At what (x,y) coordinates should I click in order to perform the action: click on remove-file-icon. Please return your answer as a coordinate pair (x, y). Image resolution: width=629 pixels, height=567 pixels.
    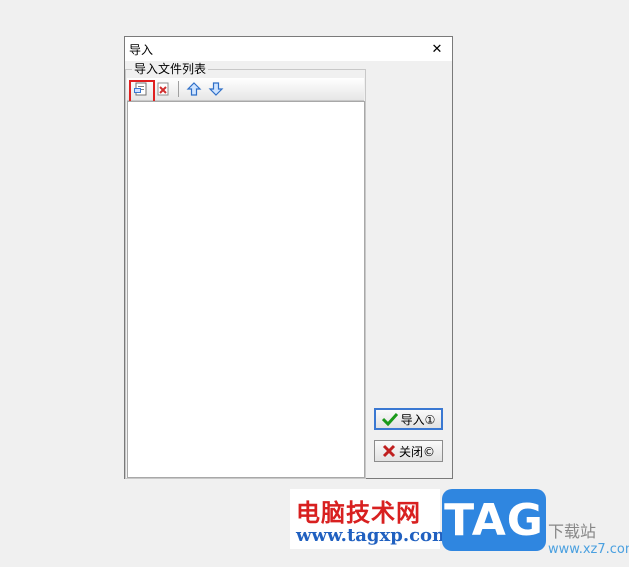
    Looking at the image, I should click on (163, 89).